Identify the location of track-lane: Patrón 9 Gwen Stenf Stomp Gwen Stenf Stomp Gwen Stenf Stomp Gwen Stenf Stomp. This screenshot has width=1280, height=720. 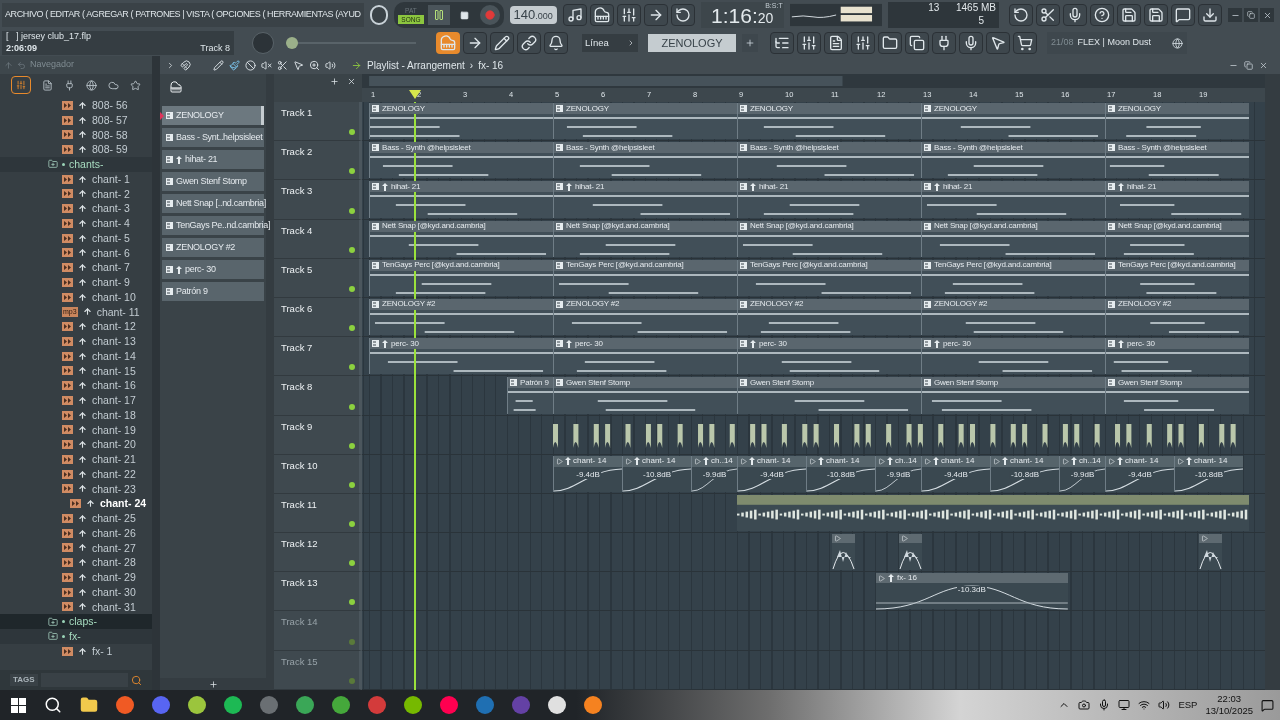
(813, 396).